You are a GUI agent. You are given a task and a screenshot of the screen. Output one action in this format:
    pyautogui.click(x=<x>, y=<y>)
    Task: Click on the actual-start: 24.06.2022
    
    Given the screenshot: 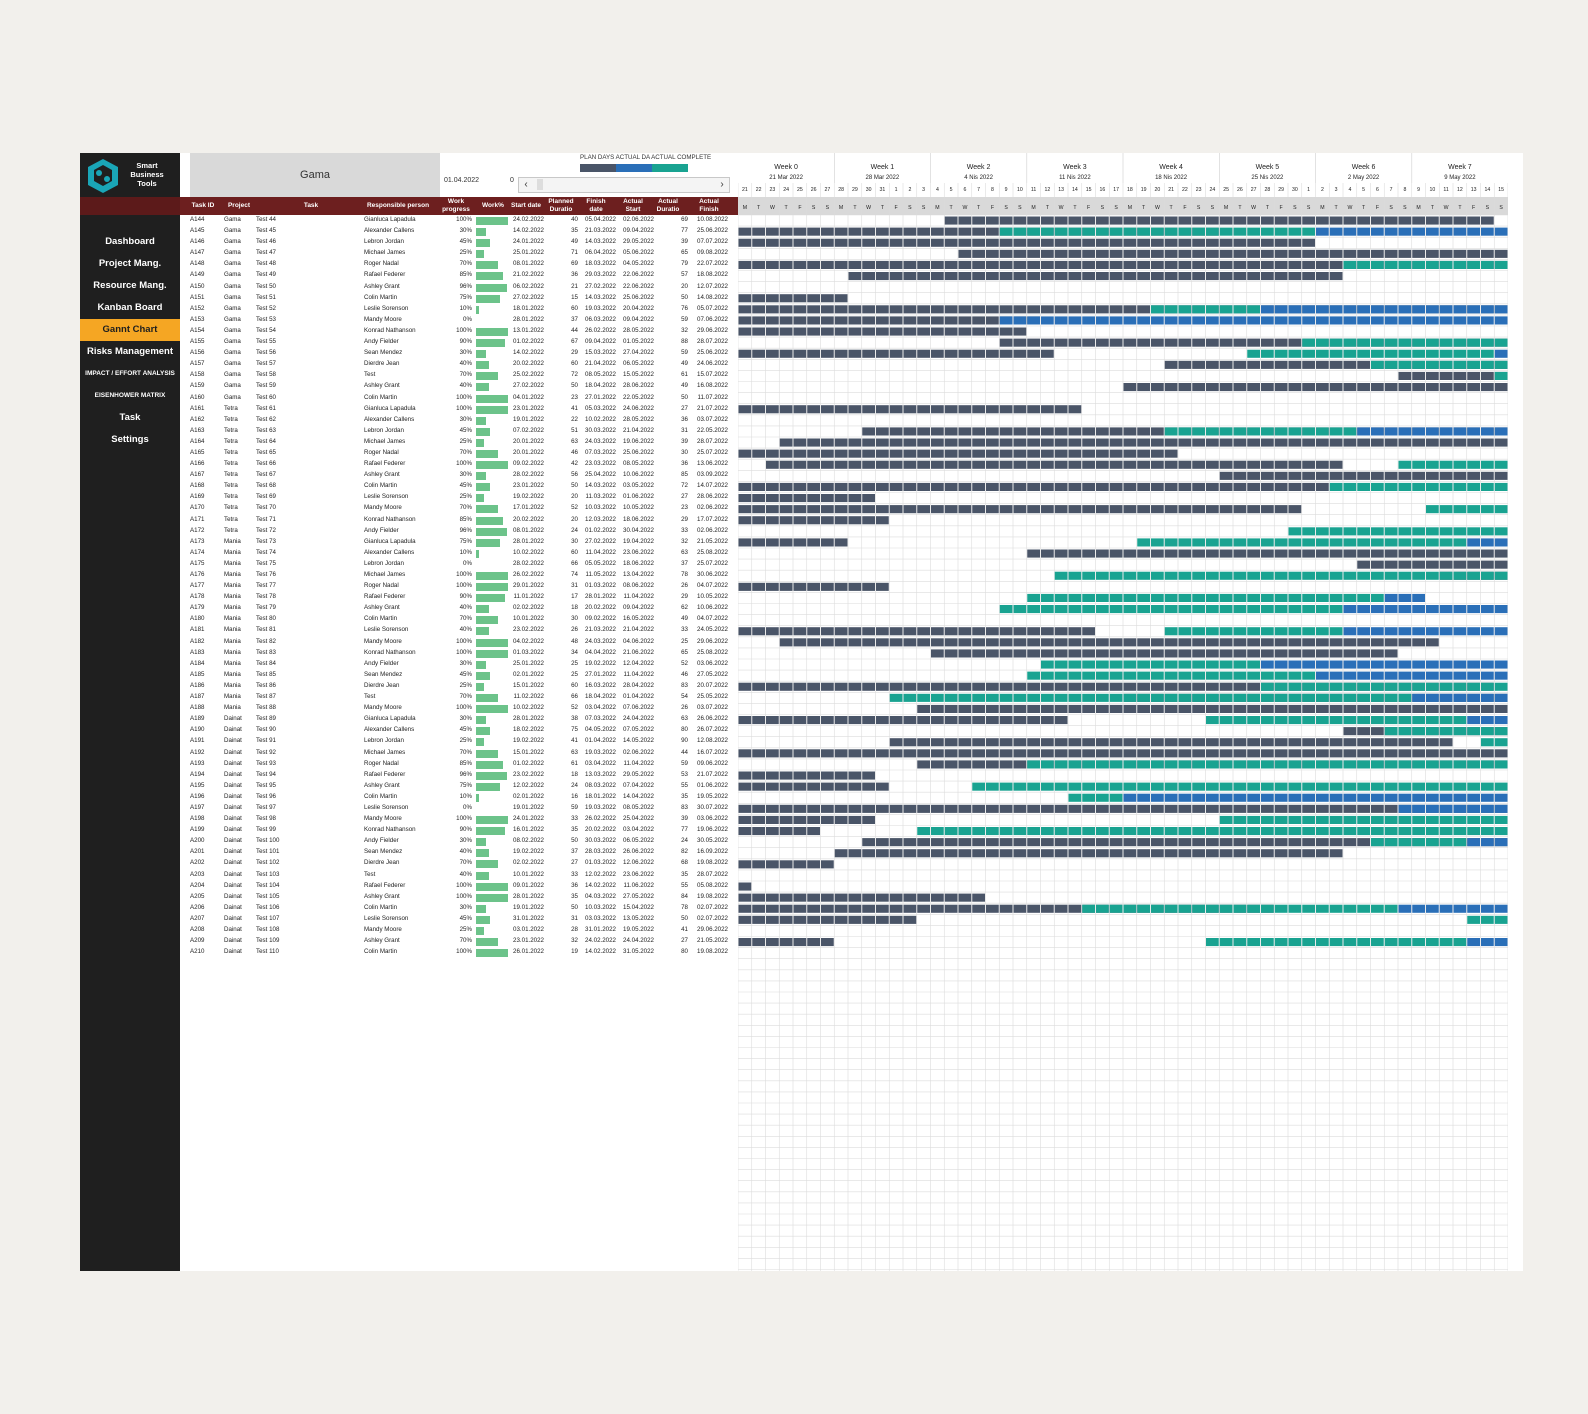 What is the action you would take?
    pyautogui.click(x=638, y=408)
    